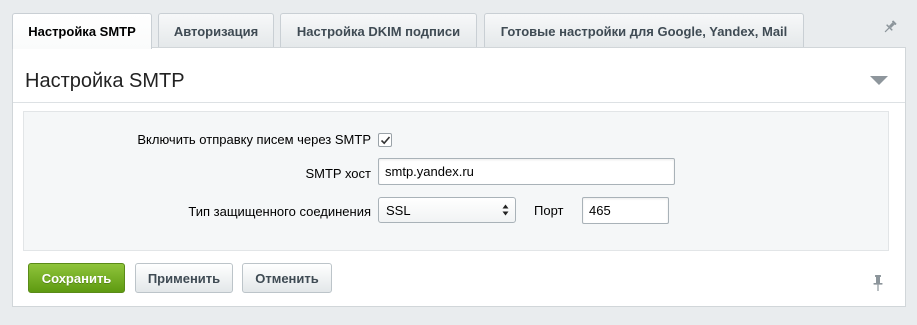 This screenshot has height=325, width=917. What do you see at coordinates (254, 139) in the screenshot?
I see `enable-smtp-label: Включить отправку писем через SMTP` at bounding box center [254, 139].